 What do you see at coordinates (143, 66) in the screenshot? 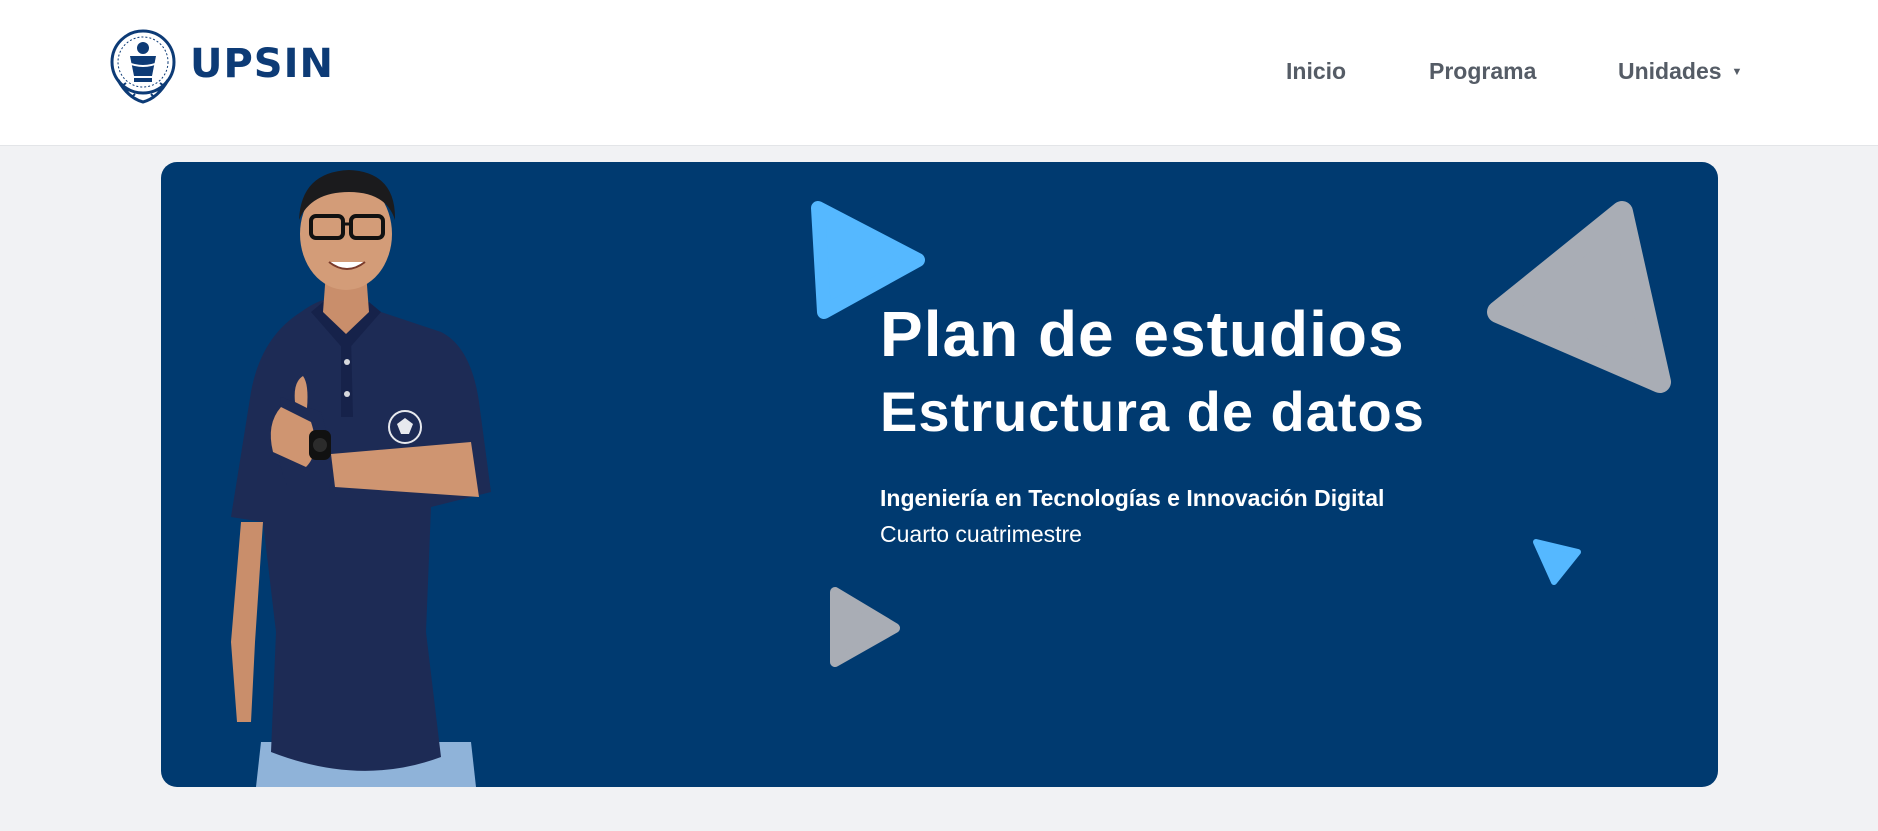
I see `university-seal-icon` at bounding box center [143, 66].